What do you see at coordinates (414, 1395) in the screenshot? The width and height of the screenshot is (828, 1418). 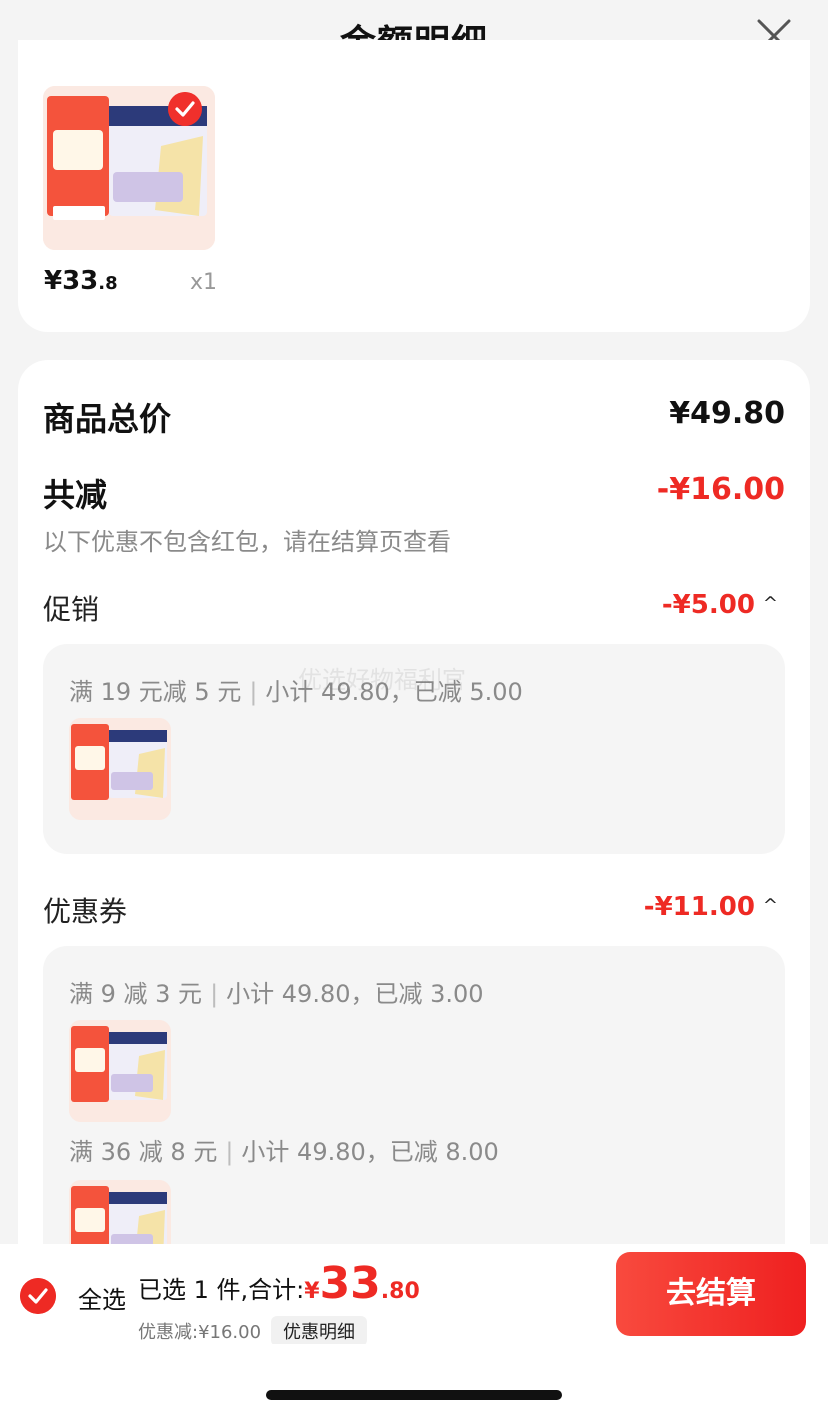 I see `home-indicator` at bounding box center [414, 1395].